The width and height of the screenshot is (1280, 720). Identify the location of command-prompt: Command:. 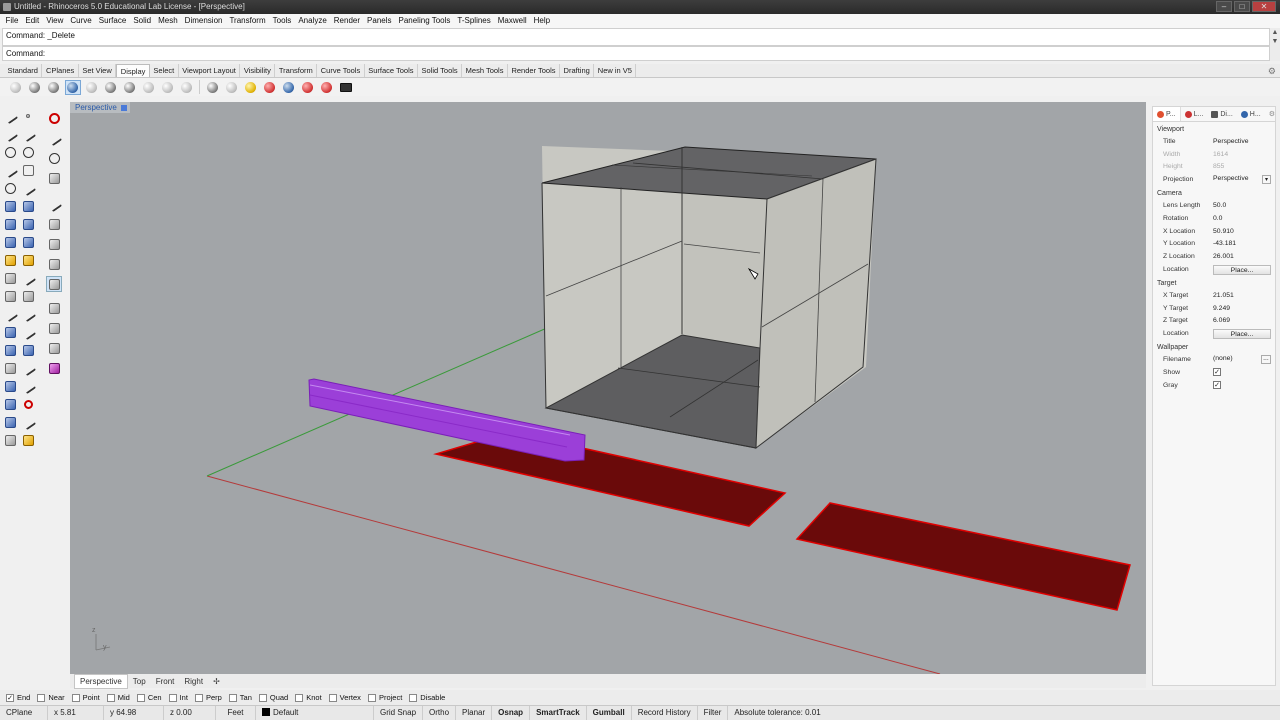
(636, 53).